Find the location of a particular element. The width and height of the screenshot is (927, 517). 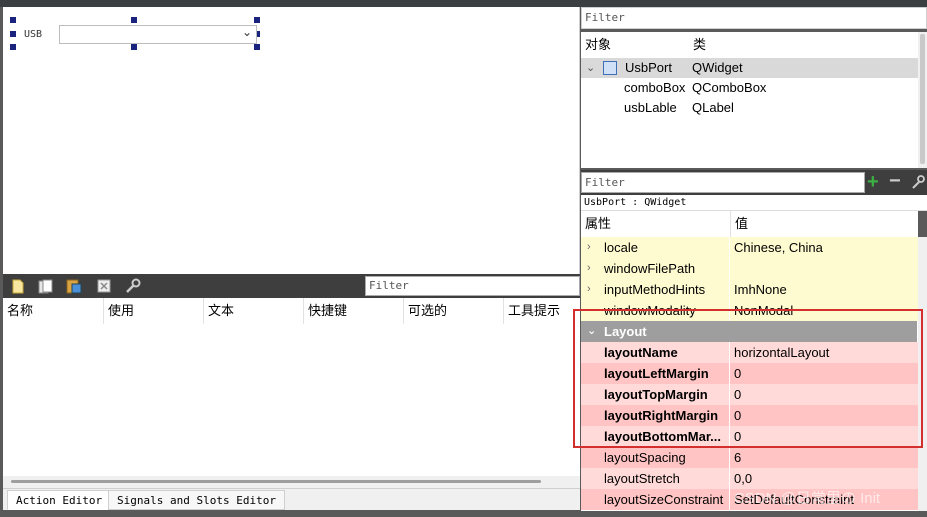

property-name: locale is located at coordinates (655, 247).